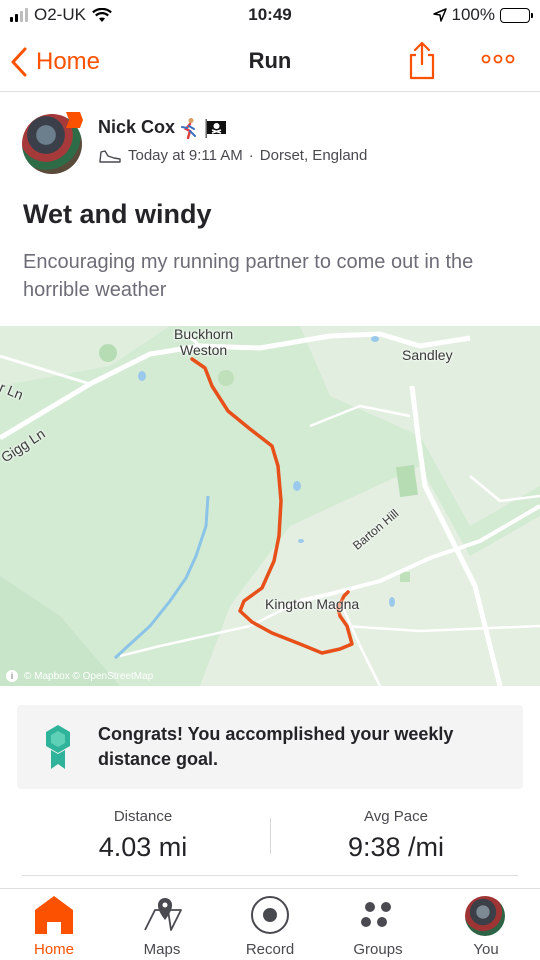 The width and height of the screenshot is (540, 960). I want to click on status-right: 100%, so click(482, 15).